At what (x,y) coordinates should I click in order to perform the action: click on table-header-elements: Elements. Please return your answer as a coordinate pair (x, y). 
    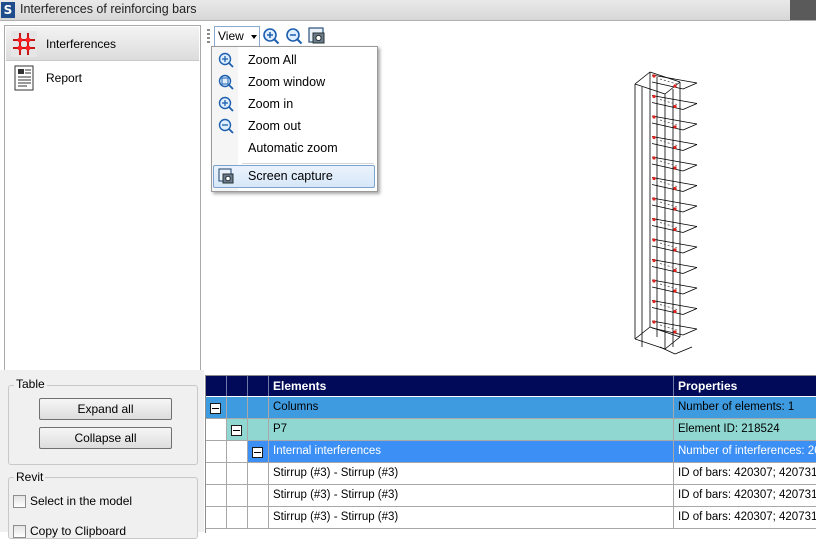
    Looking at the image, I should click on (471, 386).